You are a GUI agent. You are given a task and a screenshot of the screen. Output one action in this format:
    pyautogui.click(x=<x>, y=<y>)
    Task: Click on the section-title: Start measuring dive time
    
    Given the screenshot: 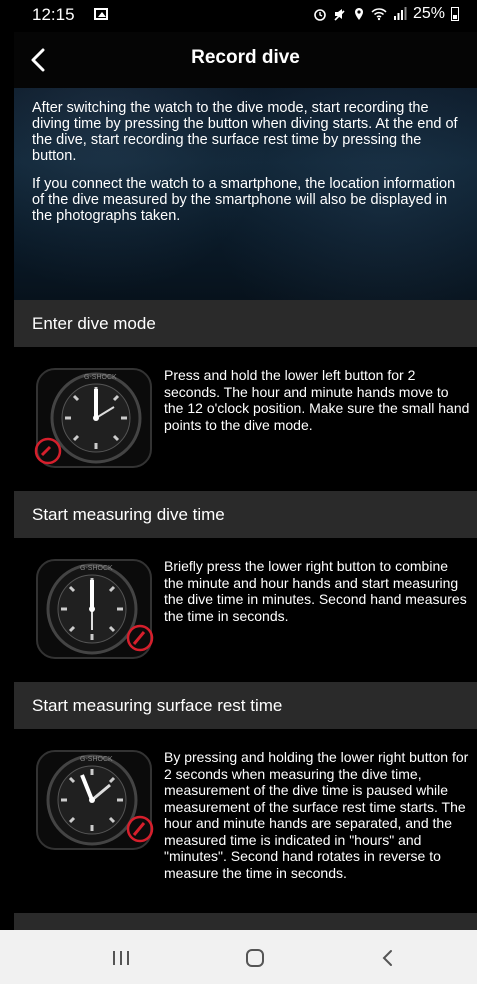 What is the action you would take?
    pyautogui.click(x=128, y=514)
    